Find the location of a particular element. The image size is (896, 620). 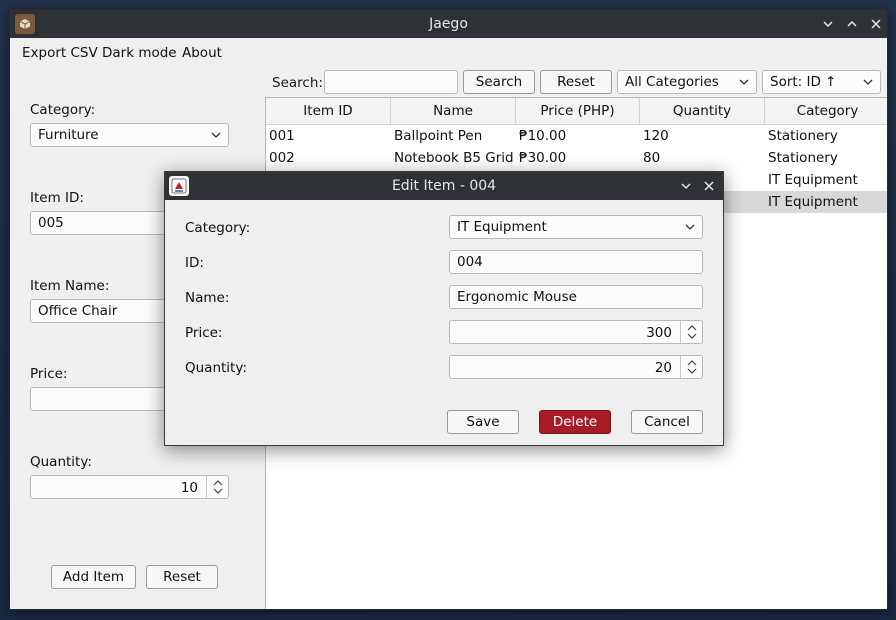

cell-name: Ballpoint Pen is located at coordinates (438, 136).